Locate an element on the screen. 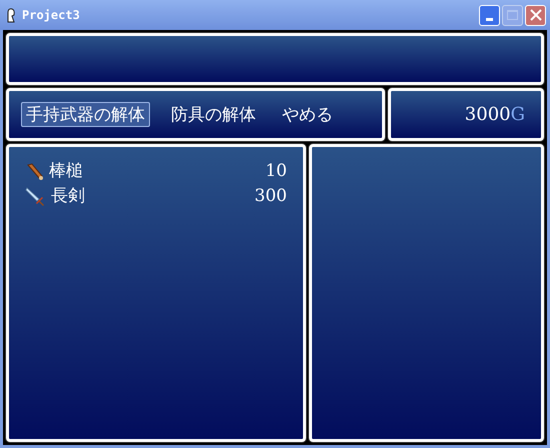  item-name: 棒槌 is located at coordinates (66, 171).